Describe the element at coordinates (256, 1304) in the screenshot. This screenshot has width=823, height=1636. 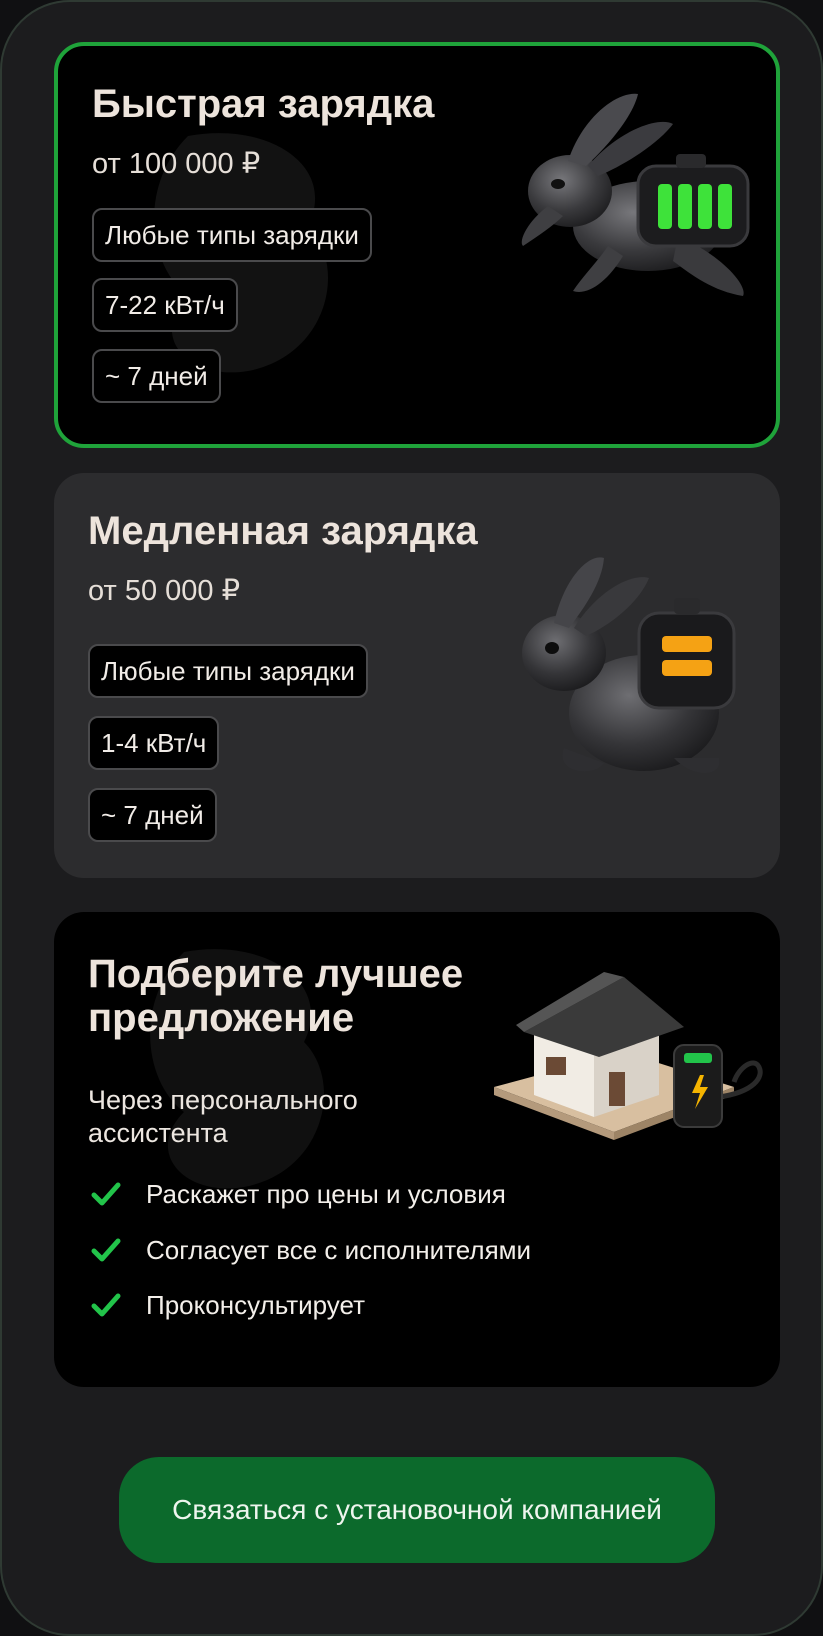
I see `benefit-text: Проконсультирует` at that location.